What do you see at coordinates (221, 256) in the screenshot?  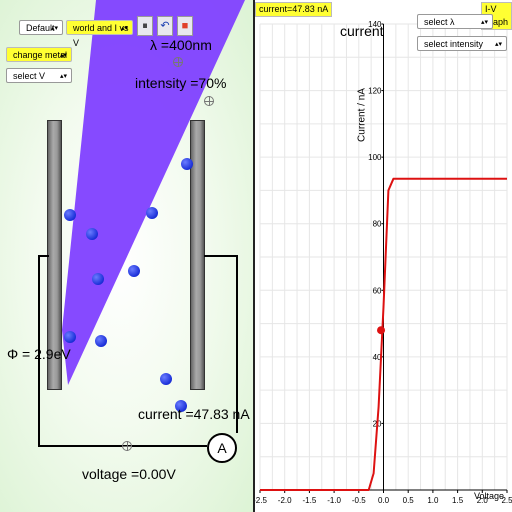 I see `wire-segment` at bounding box center [221, 256].